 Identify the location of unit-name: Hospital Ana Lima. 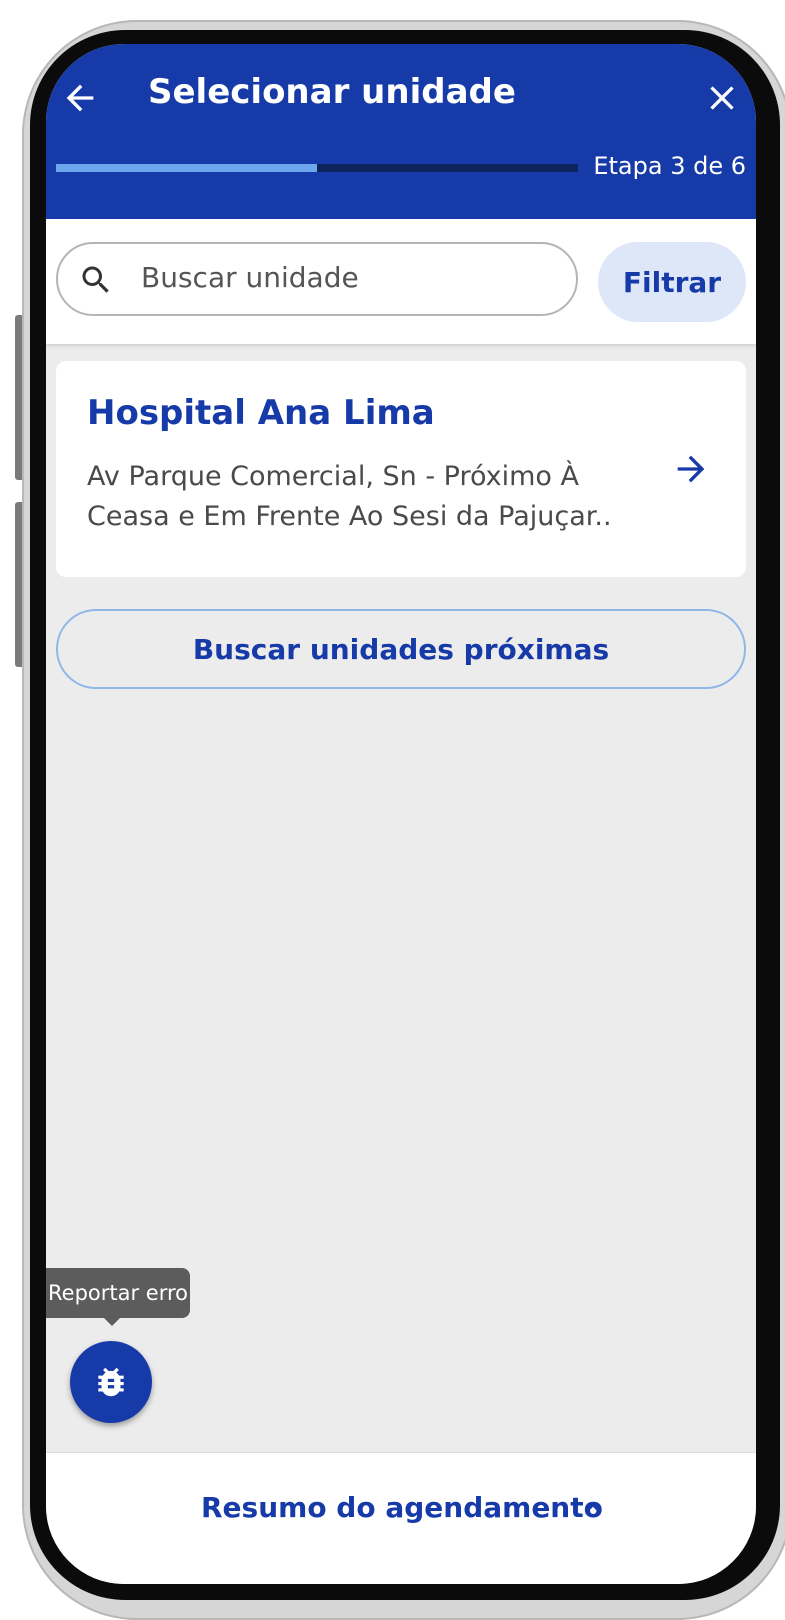
(261, 413).